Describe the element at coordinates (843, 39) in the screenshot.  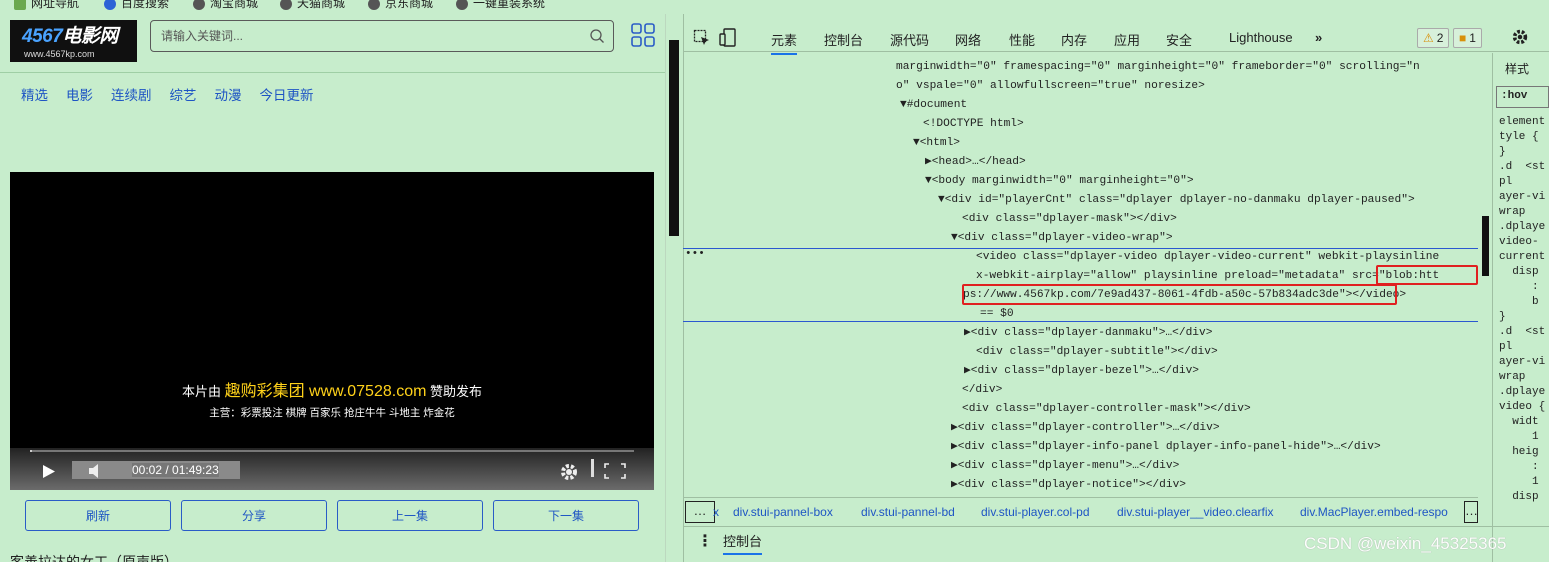
I see `tab-console: 控制台` at that location.